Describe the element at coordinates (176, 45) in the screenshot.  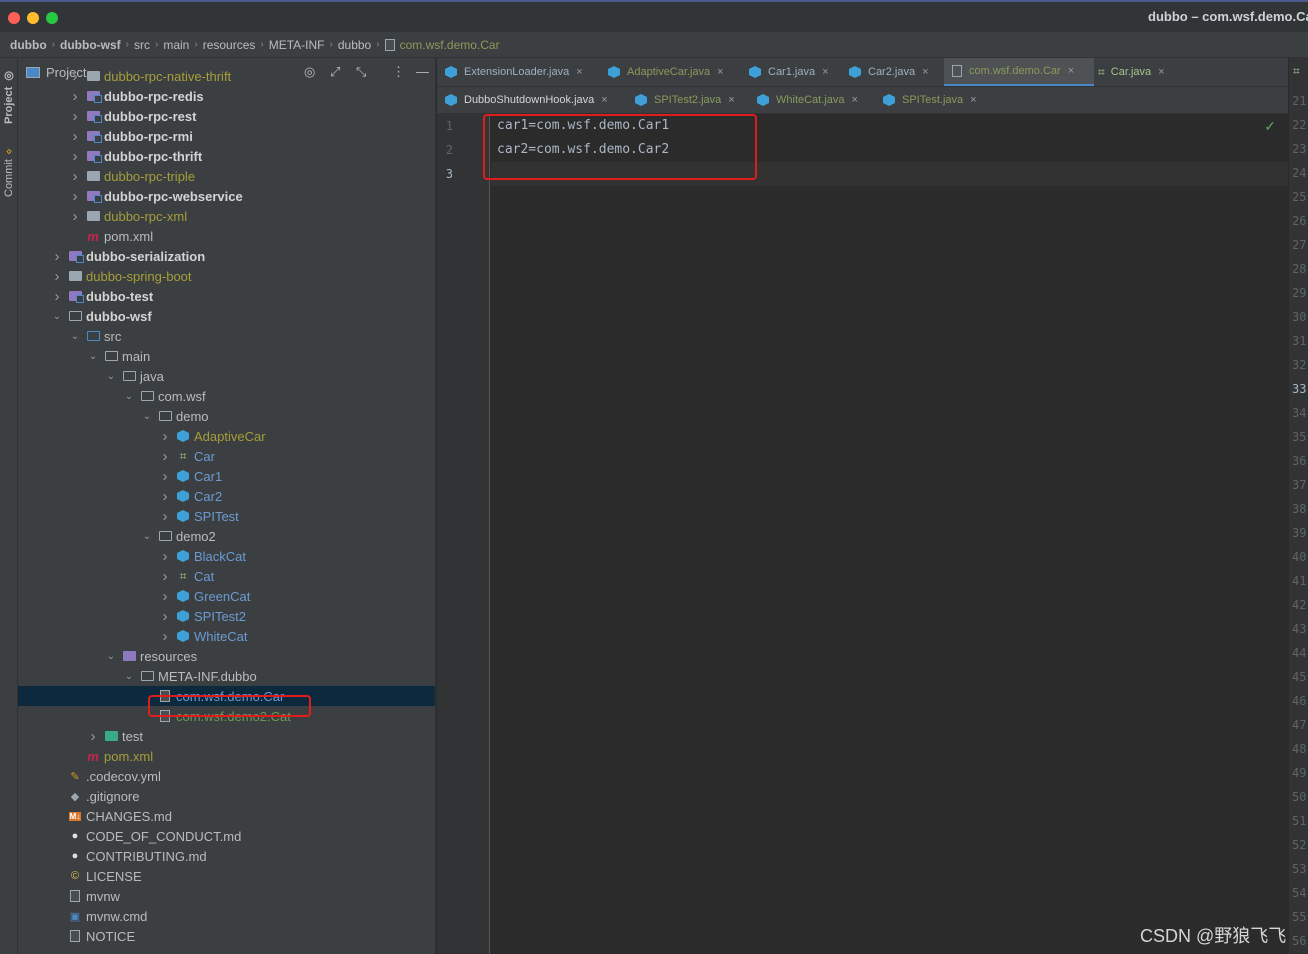
I see `breadcrumb-item: main` at that location.